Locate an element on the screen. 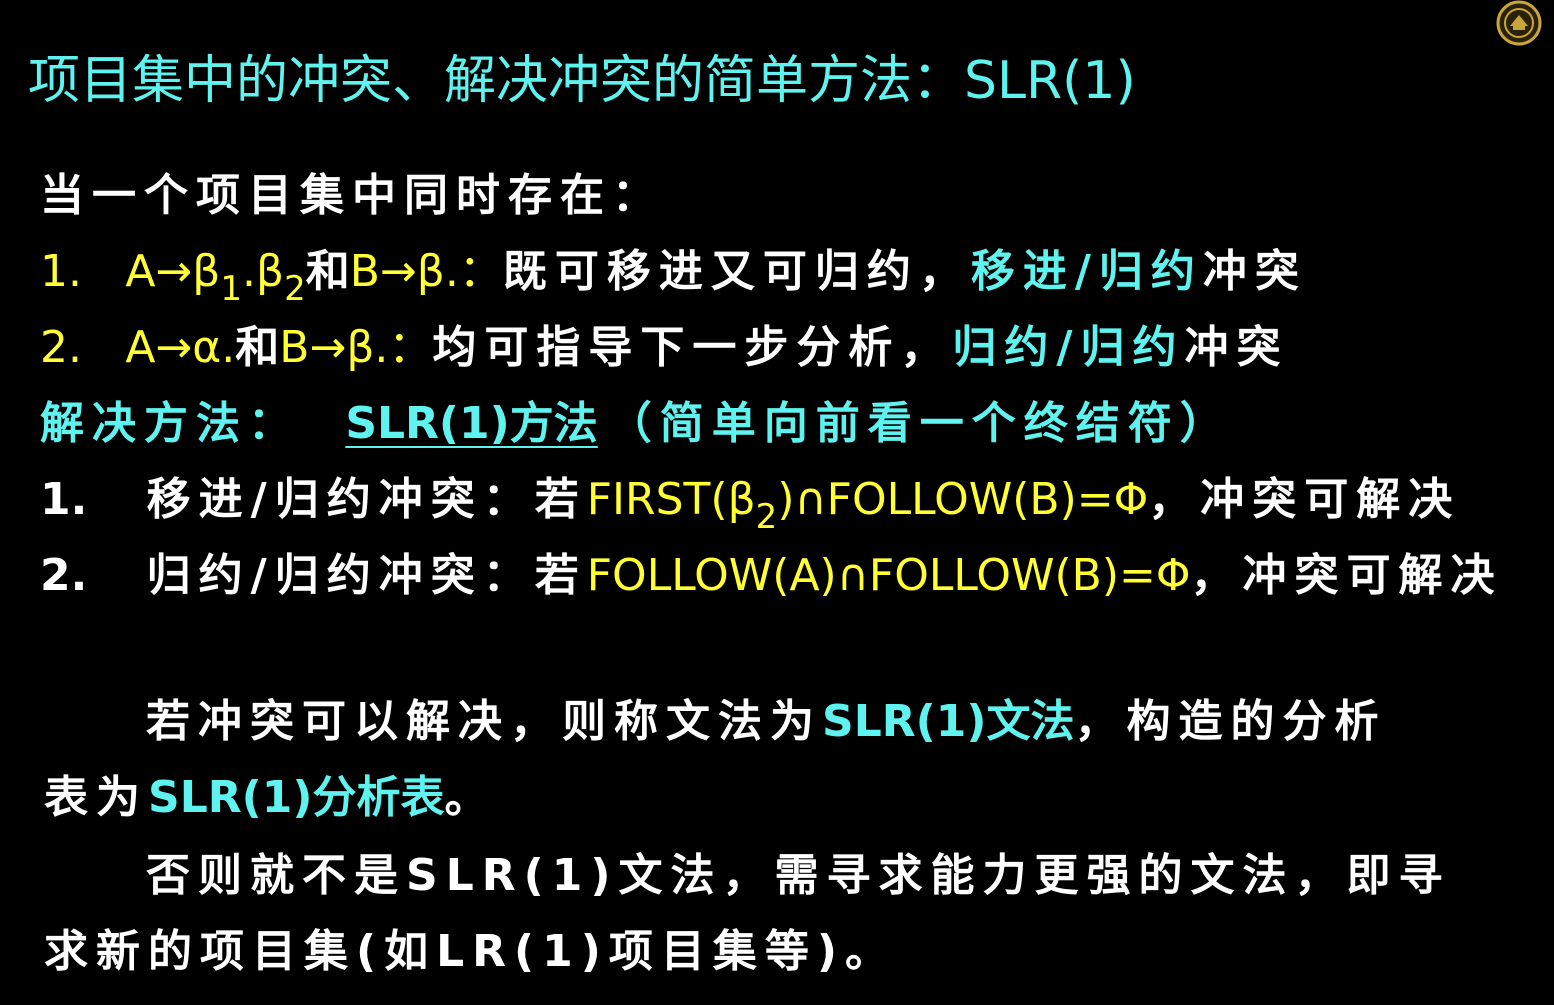 Image resolution: width=1554 pixels, height=1005 pixels. para1-text-f: 。 is located at coordinates (466, 797).